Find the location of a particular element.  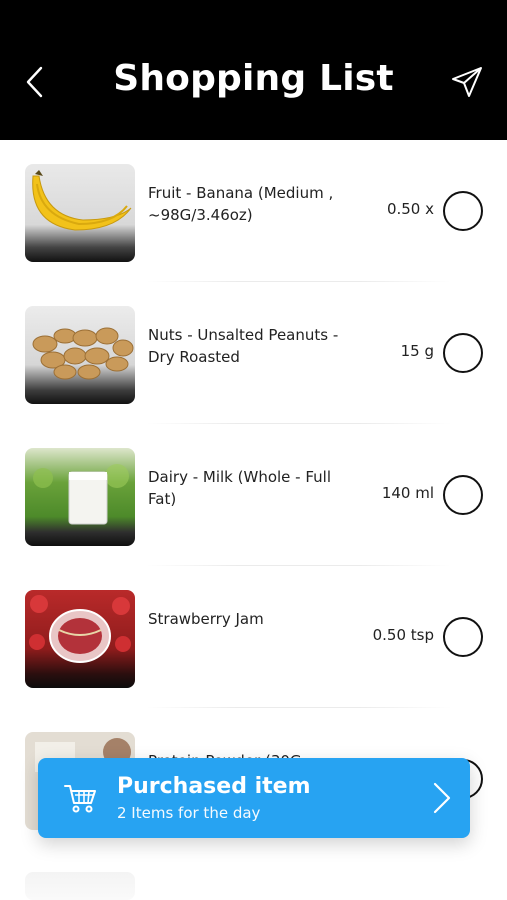

send-button is located at coordinates (467, 82).